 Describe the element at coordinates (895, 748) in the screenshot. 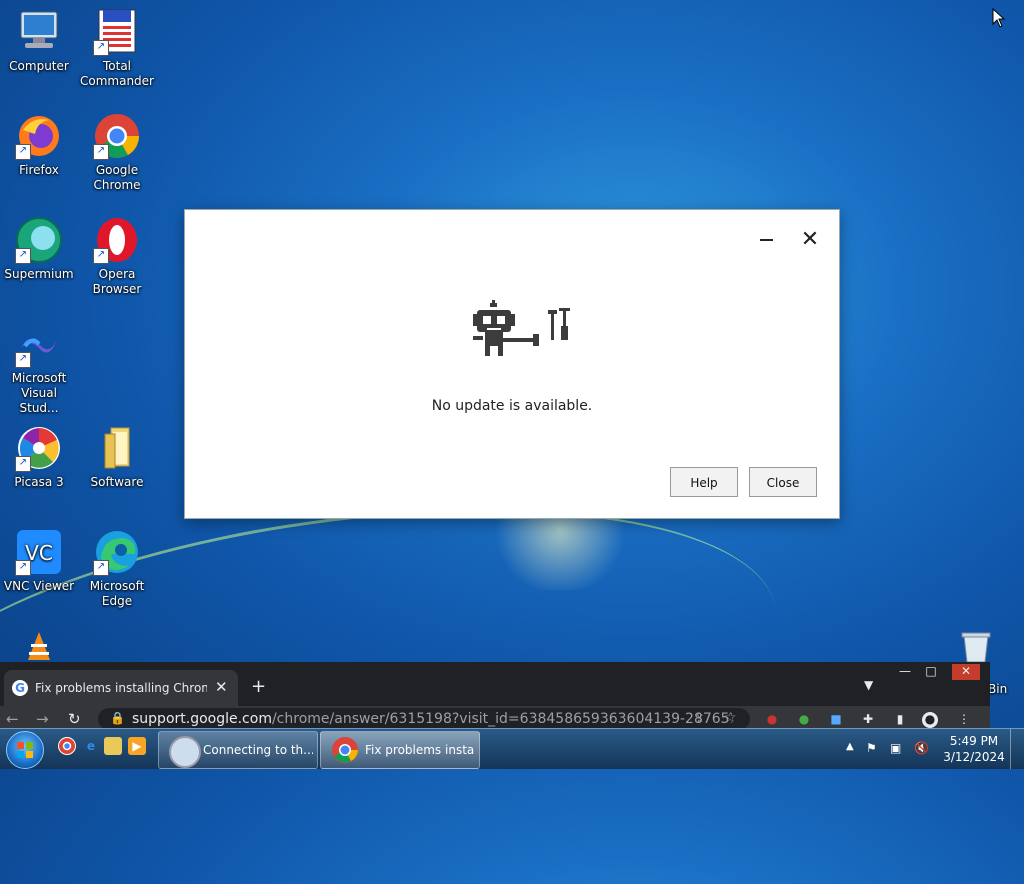

I see `network-icon: ▣` at that location.